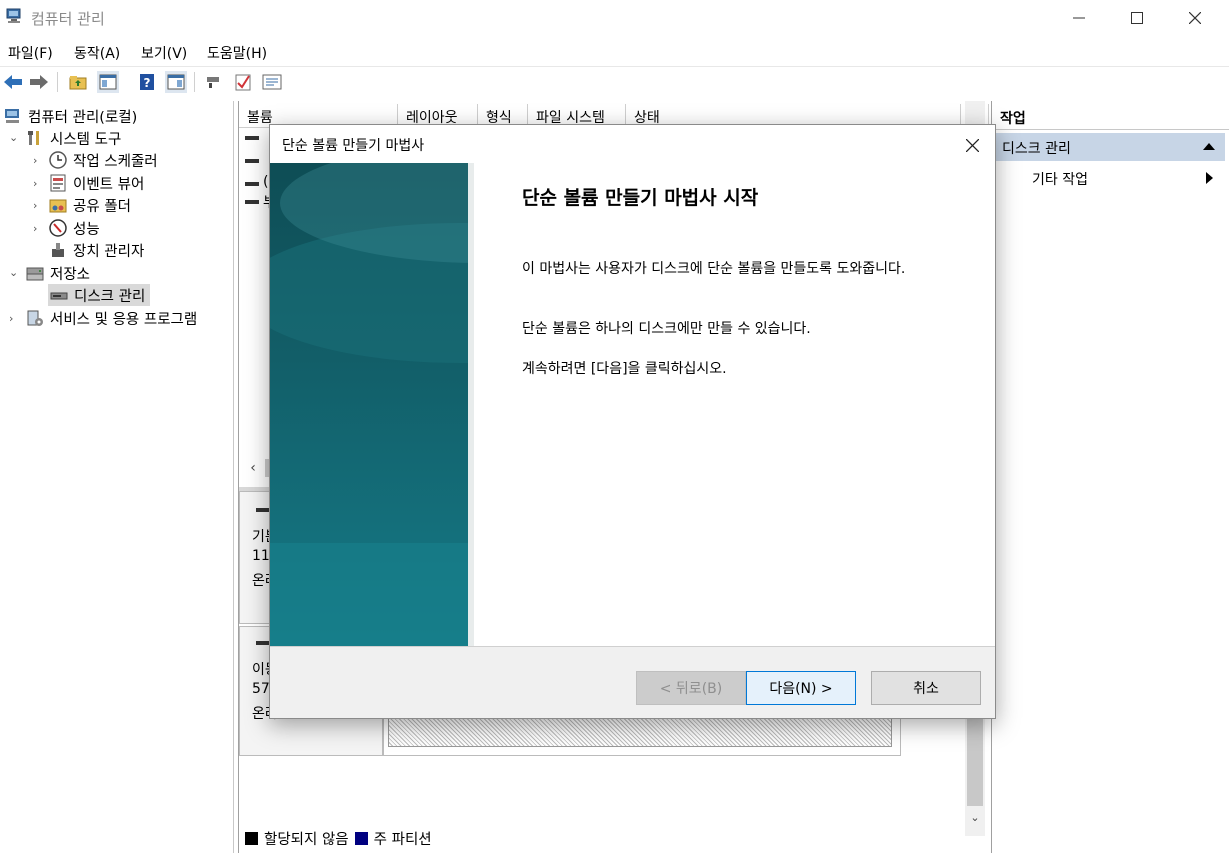  What do you see at coordinates (35, 274) in the screenshot?
I see `storage-icon` at bounding box center [35, 274].